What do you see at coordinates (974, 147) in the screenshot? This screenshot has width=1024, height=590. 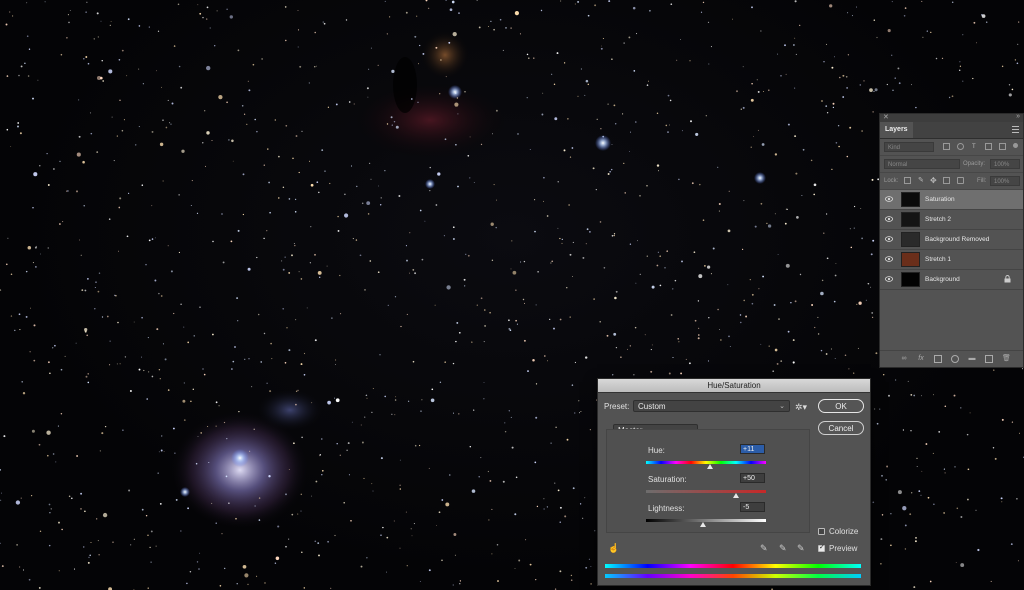 I see `filter-type-icon: T` at bounding box center [974, 147].